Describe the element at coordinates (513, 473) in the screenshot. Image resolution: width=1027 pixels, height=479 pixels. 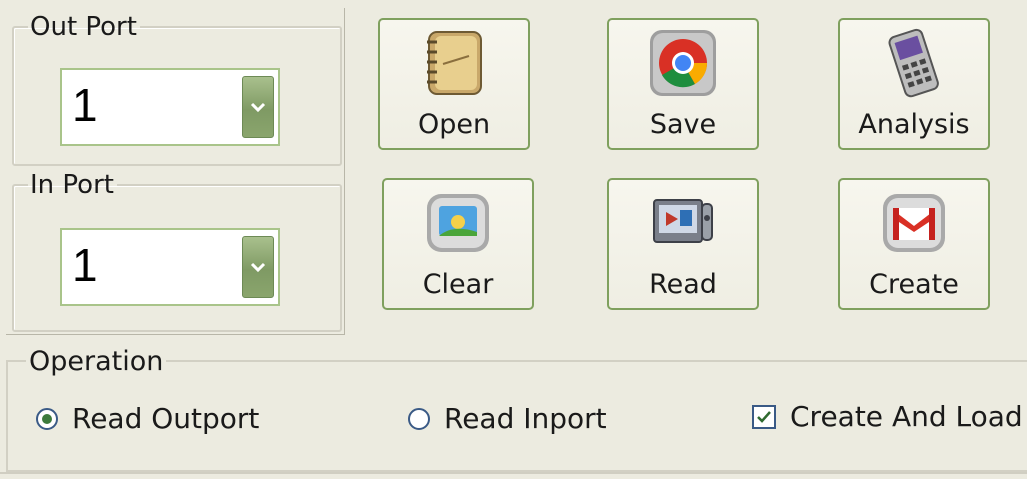
I see `bottom-divider` at that location.